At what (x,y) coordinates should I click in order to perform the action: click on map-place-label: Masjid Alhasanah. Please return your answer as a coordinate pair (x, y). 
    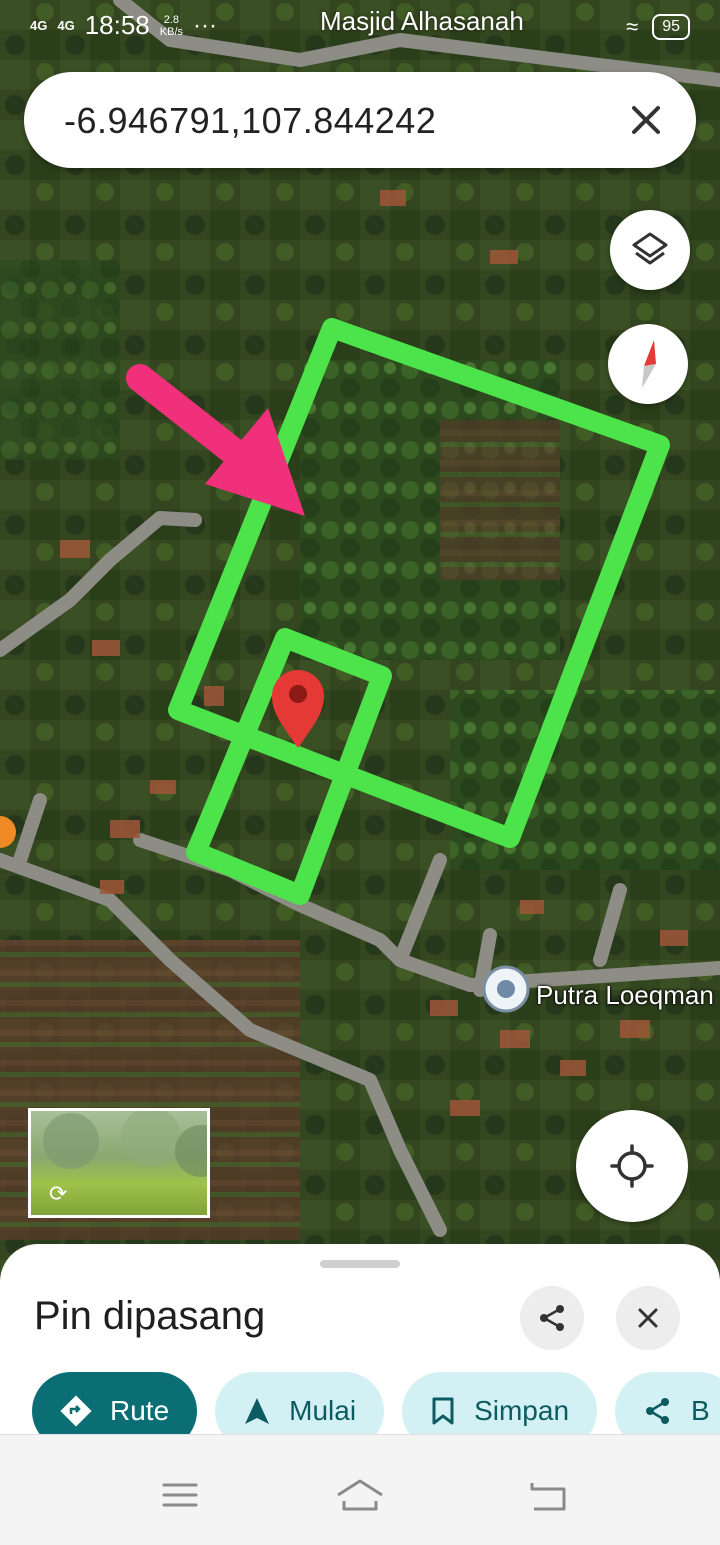
    Looking at the image, I should click on (422, 21).